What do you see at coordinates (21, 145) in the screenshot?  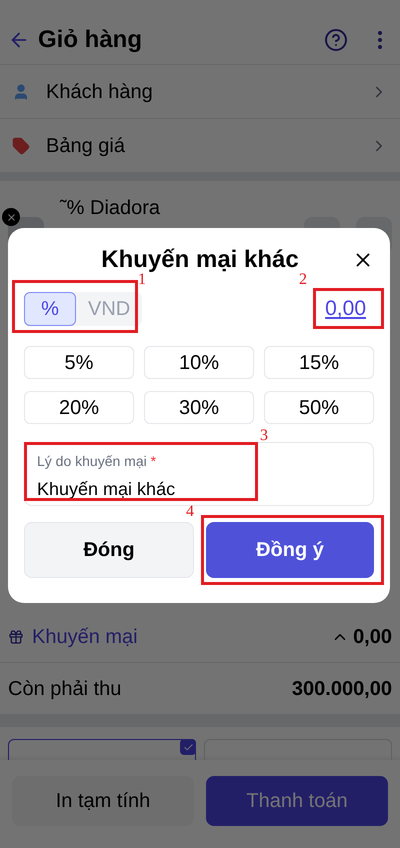 I see `tag-icon` at bounding box center [21, 145].